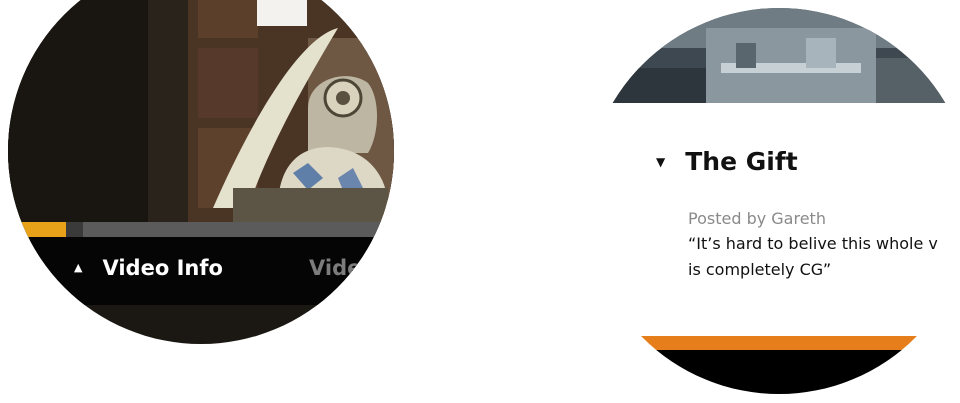  I want to click on post-hero-image, so click(773, 55).